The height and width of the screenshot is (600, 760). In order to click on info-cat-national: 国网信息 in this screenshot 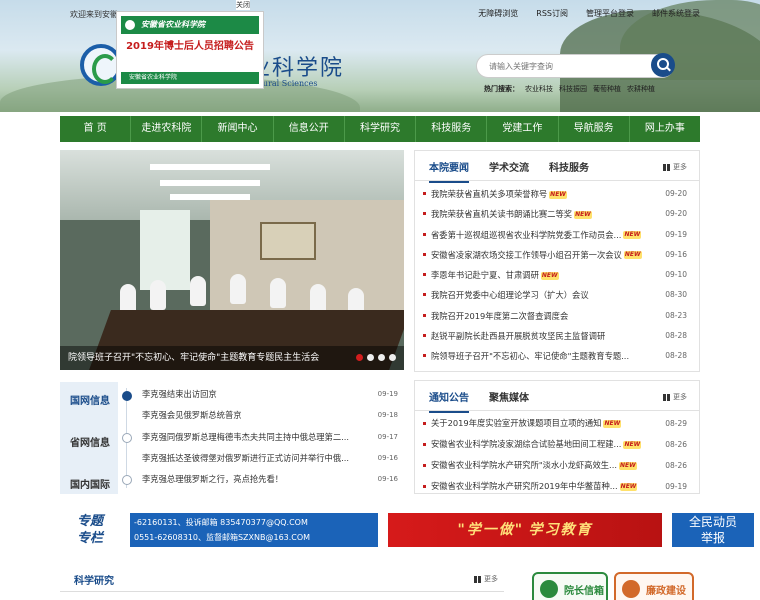, I will do `click(90, 399)`.